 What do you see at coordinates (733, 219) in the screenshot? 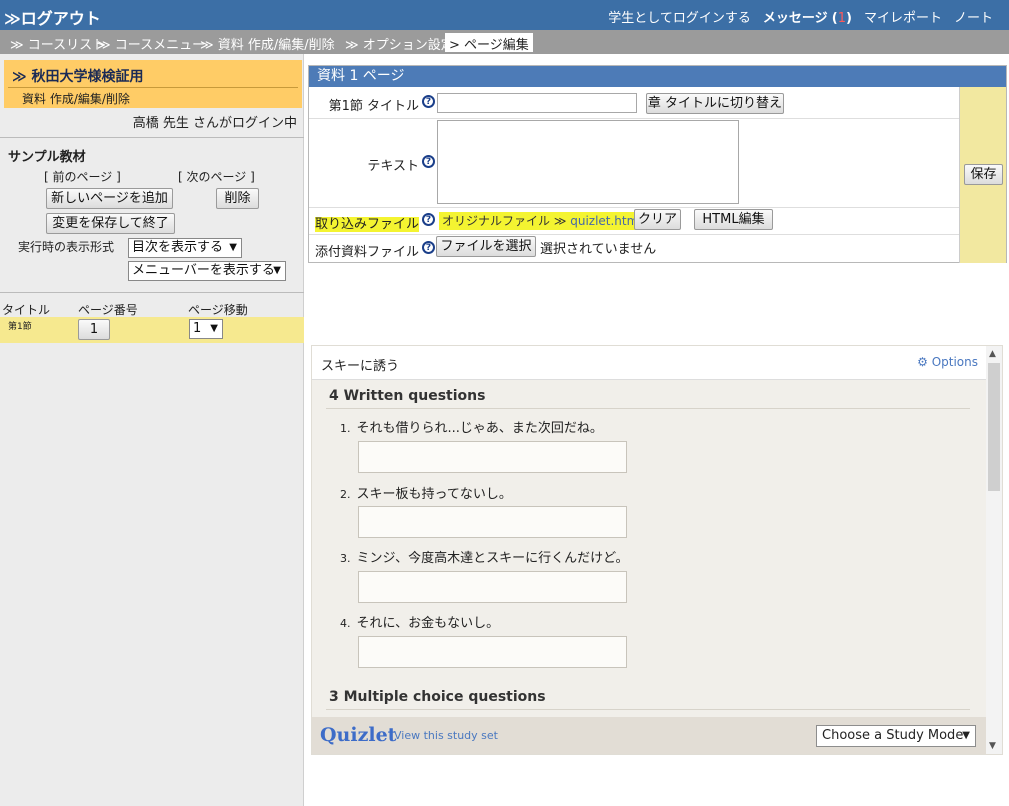
I see `html-edit-button: HTML編集` at bounding box center [733, 219].